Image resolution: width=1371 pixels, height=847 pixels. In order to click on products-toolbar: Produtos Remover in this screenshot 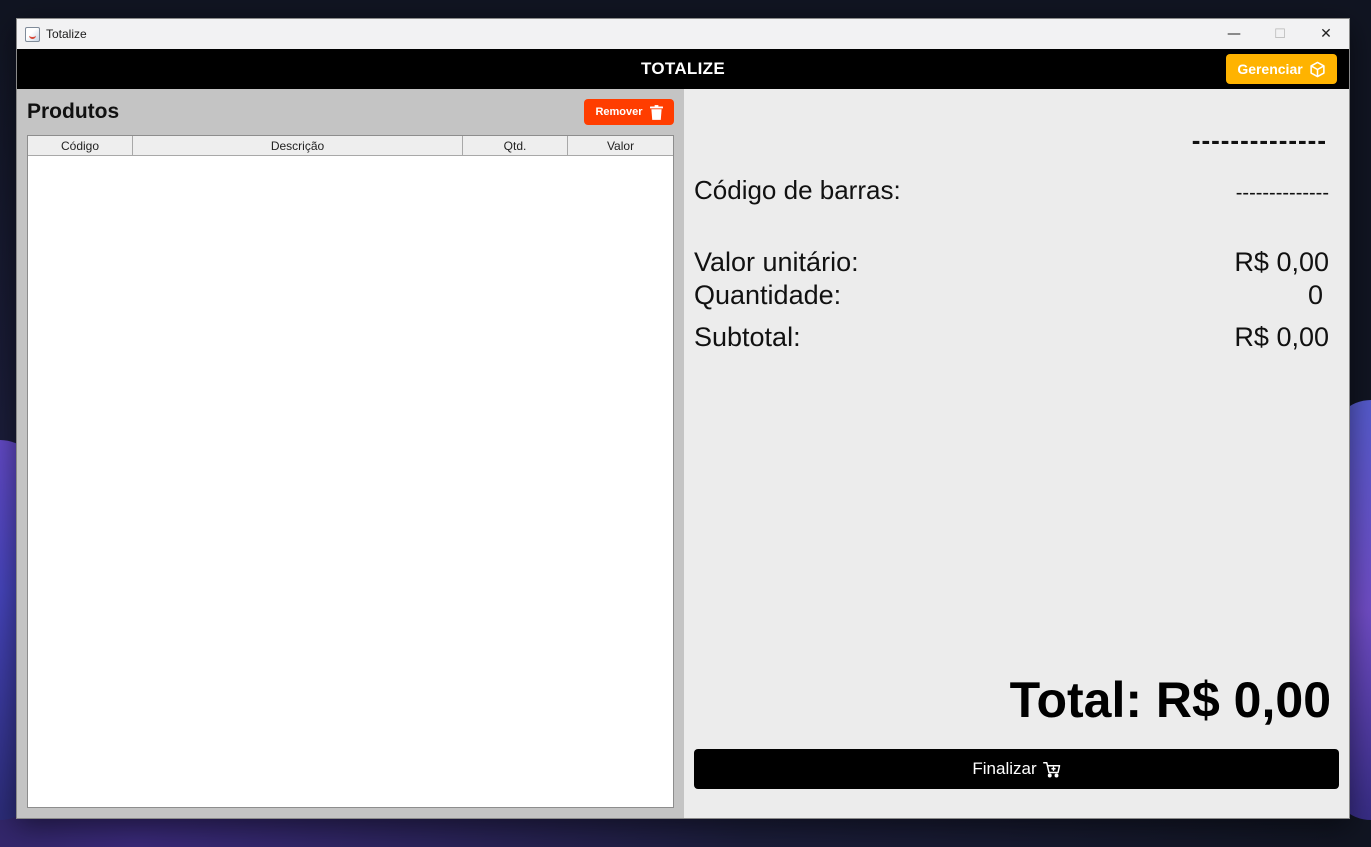, I will do `click(350, 112)`.